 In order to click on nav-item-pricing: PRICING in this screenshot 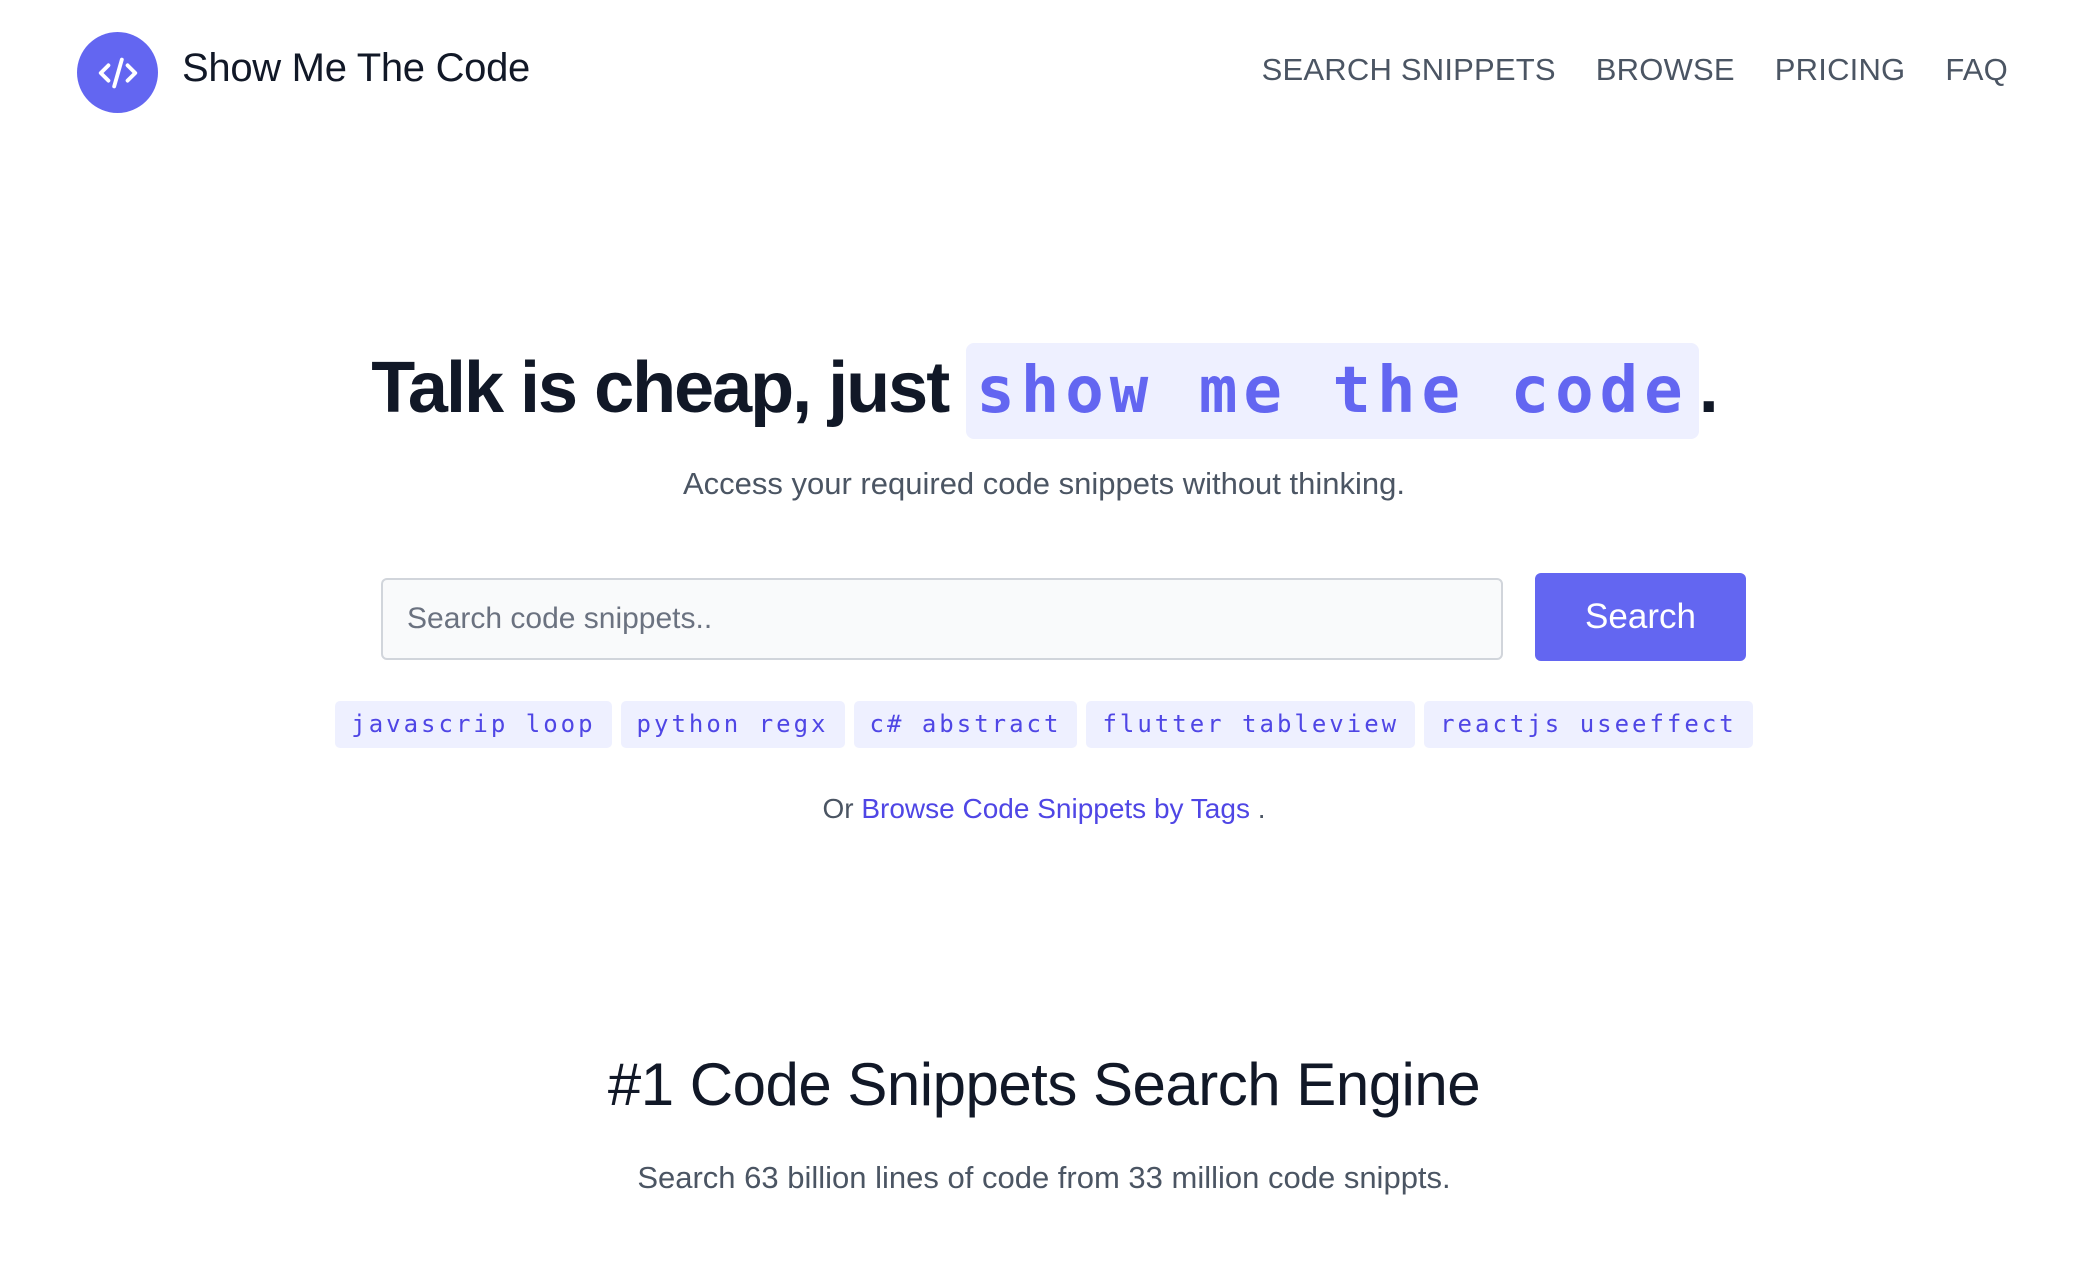, I will do `click(1840, 70)`.